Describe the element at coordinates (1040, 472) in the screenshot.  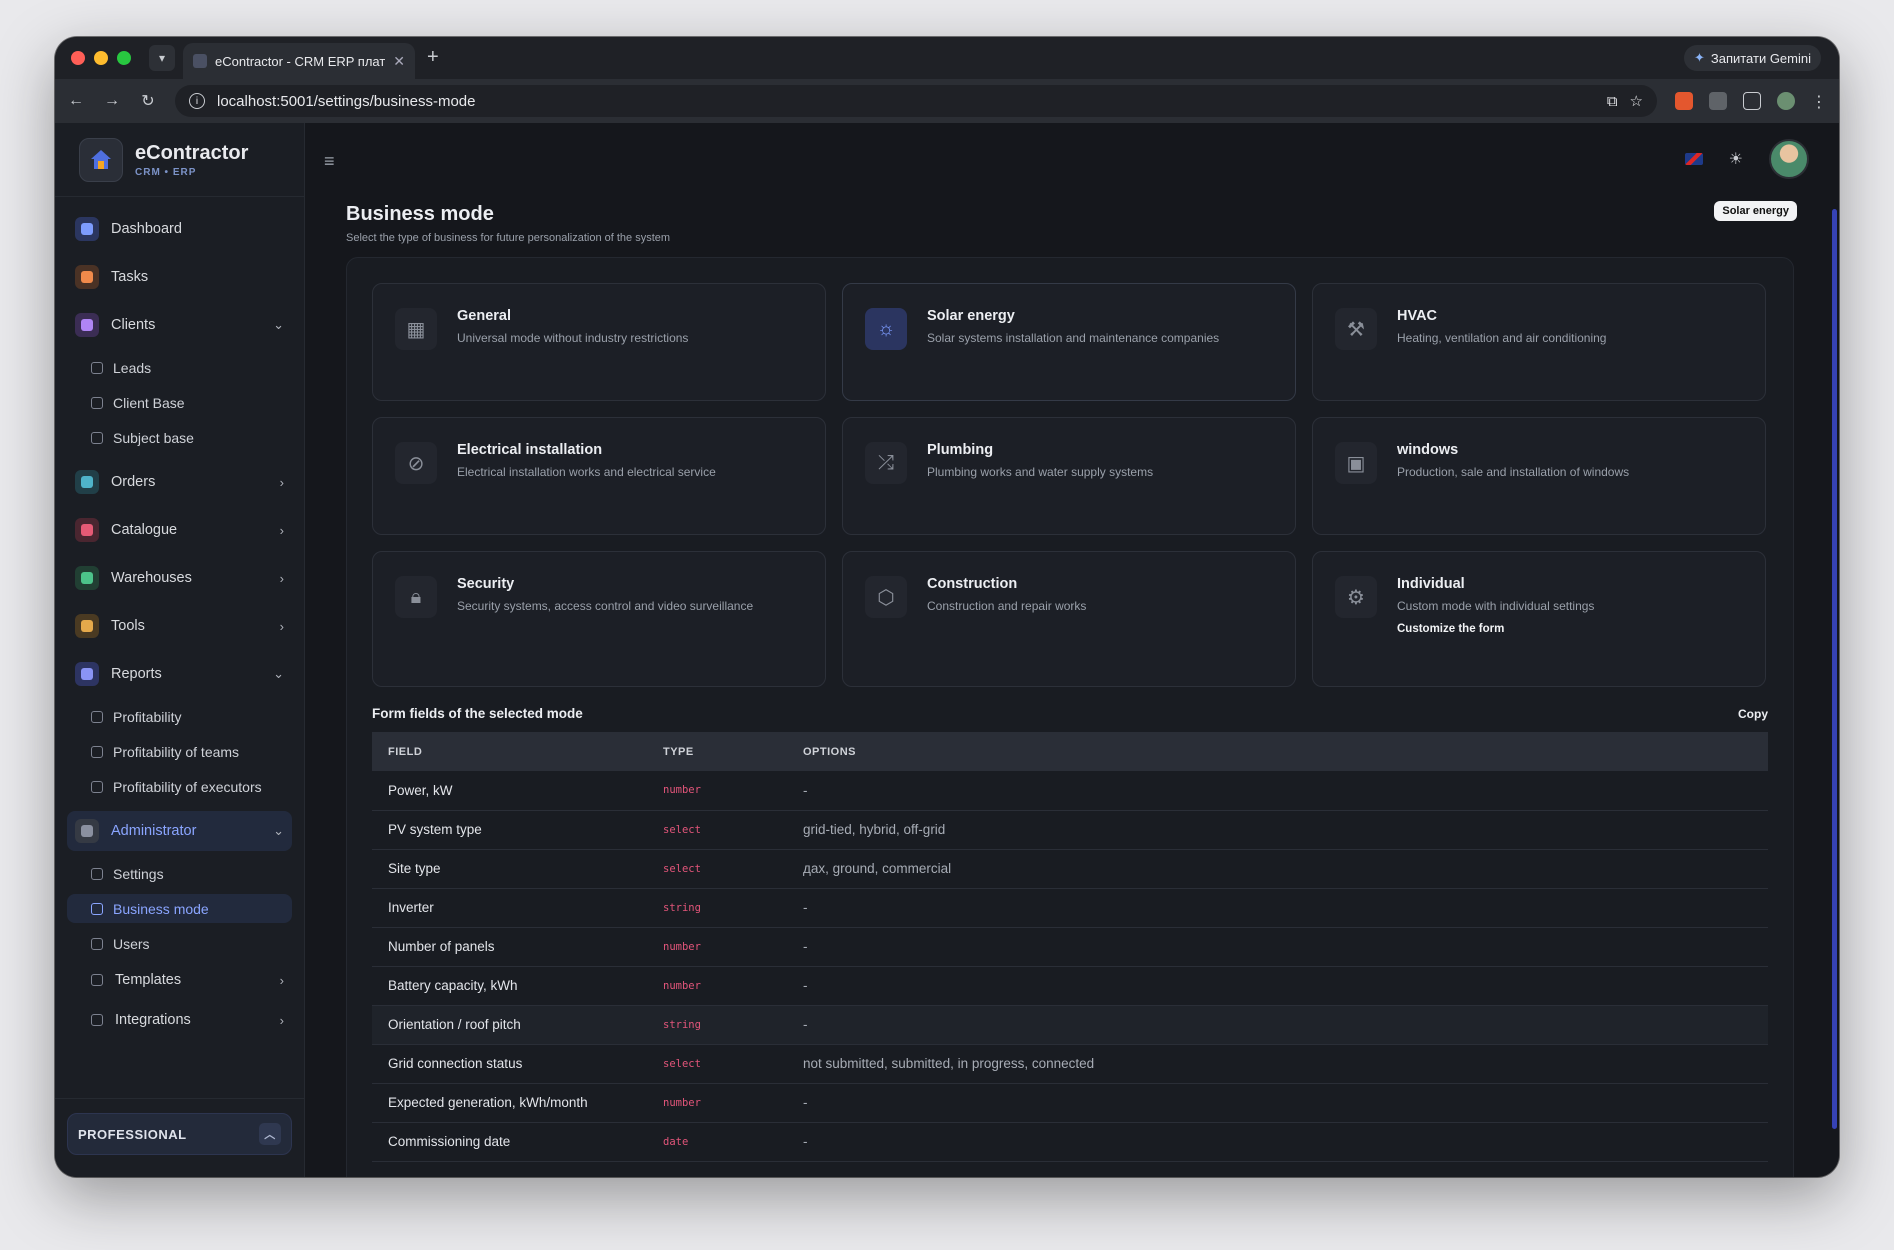
I see `mode-description: Plumbing works and water supply systems` at that location.